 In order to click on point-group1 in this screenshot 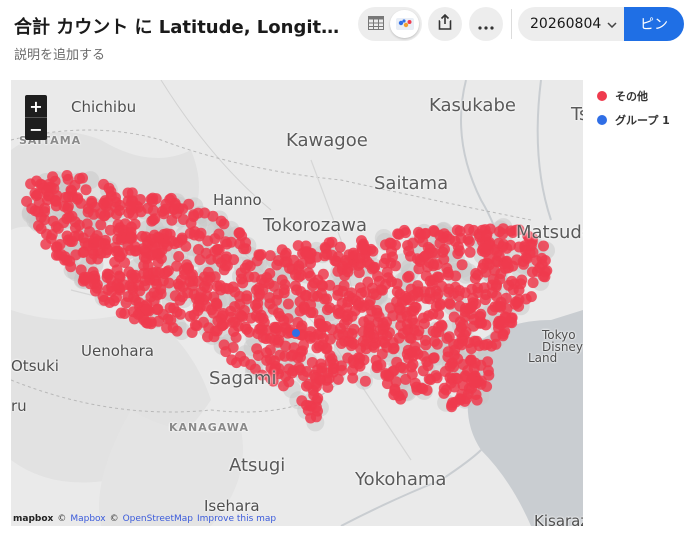, I will do `click(296, 333)`.